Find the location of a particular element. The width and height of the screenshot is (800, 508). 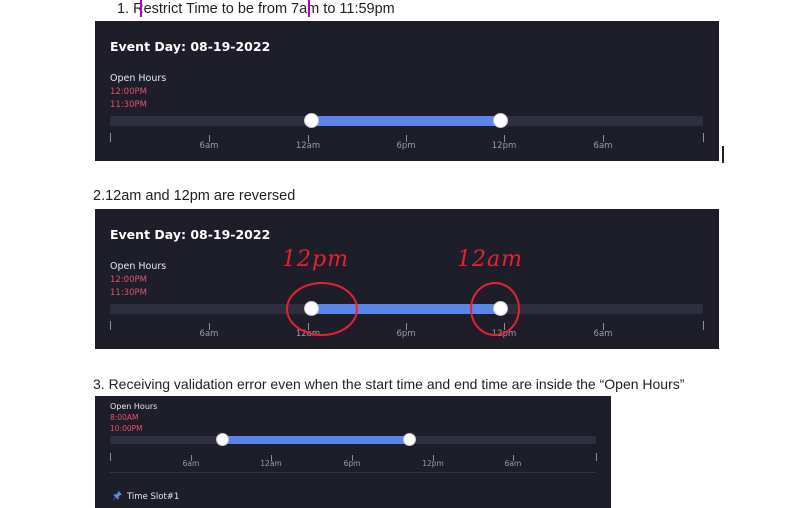

text-cursor-bar is located at coordinates (723, 154).